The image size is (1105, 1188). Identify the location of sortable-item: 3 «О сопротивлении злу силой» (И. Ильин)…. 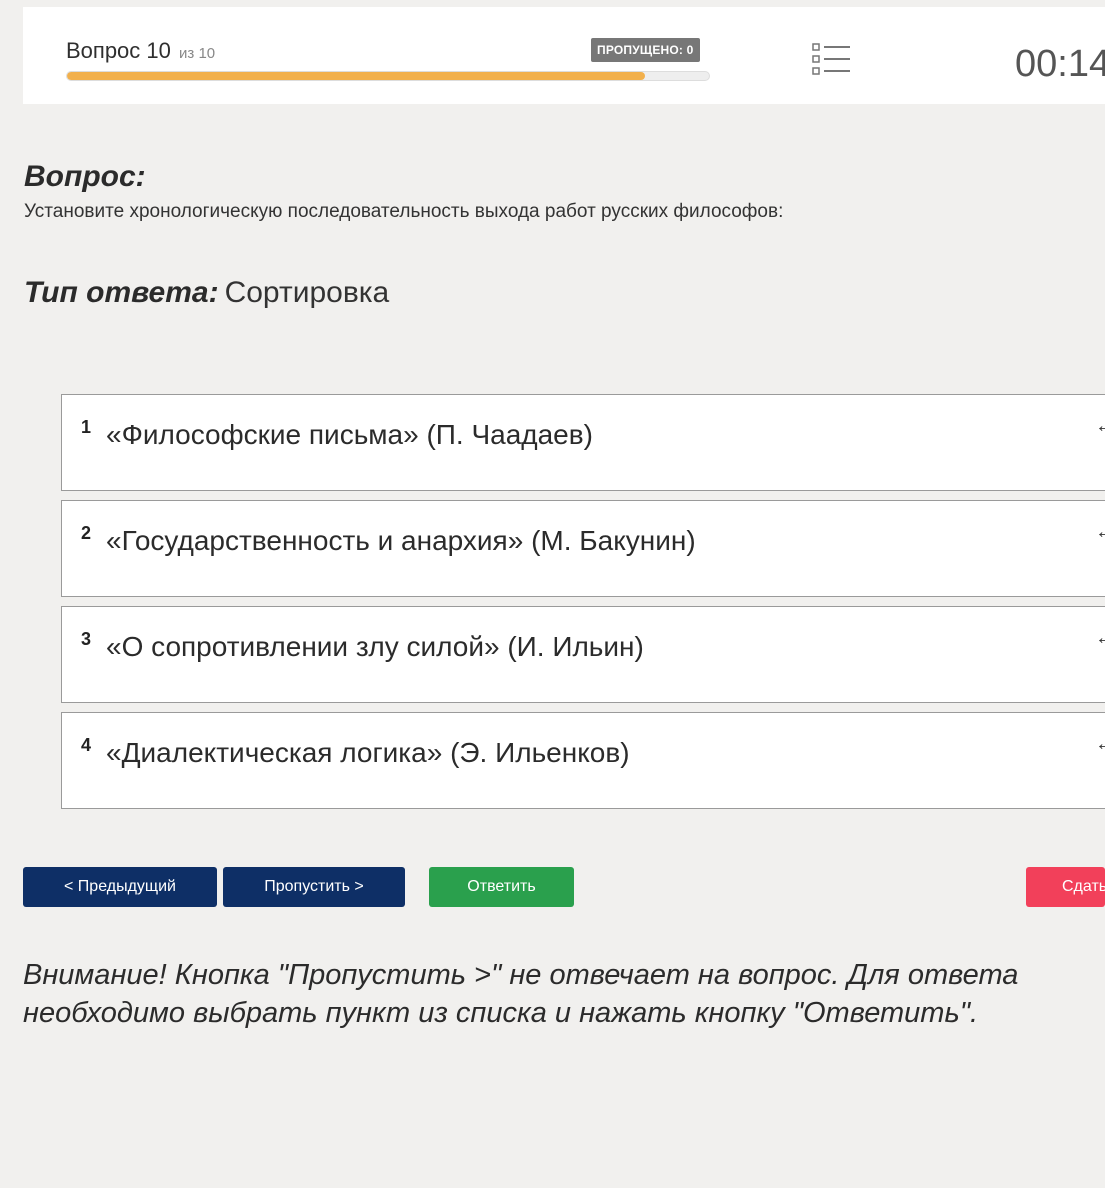
(583, 654).